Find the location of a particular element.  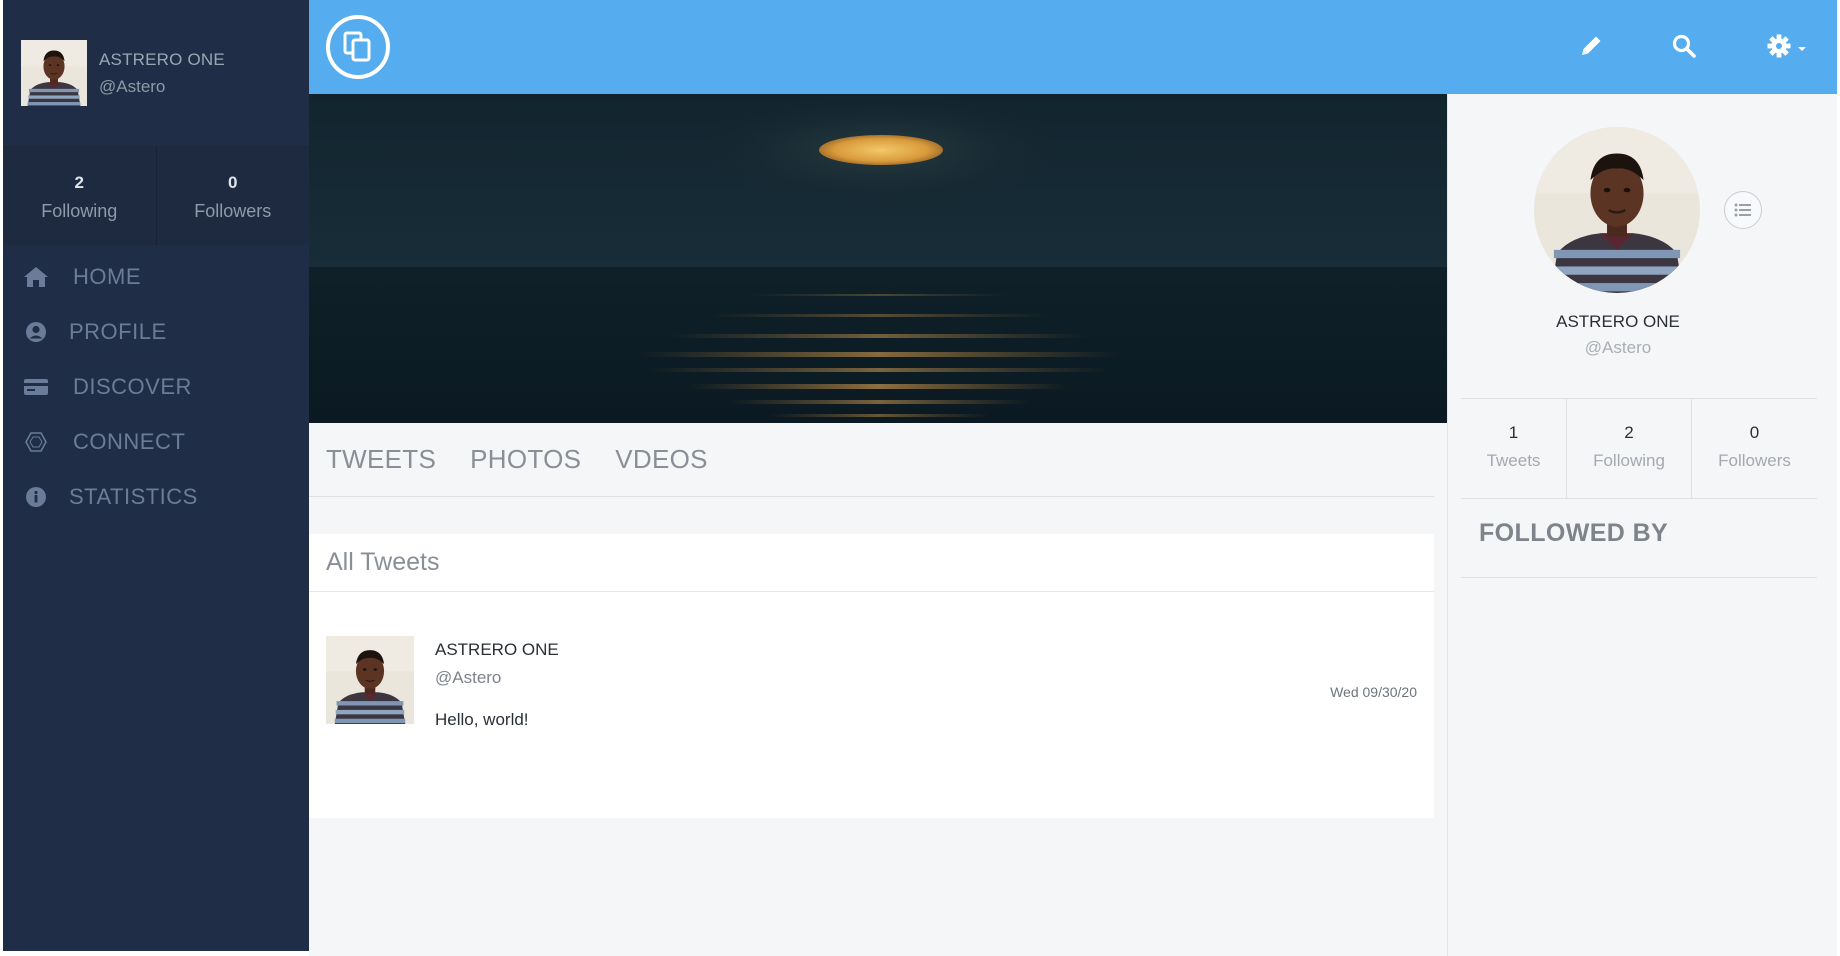

search-icon is located at coordinates (1684, 46).